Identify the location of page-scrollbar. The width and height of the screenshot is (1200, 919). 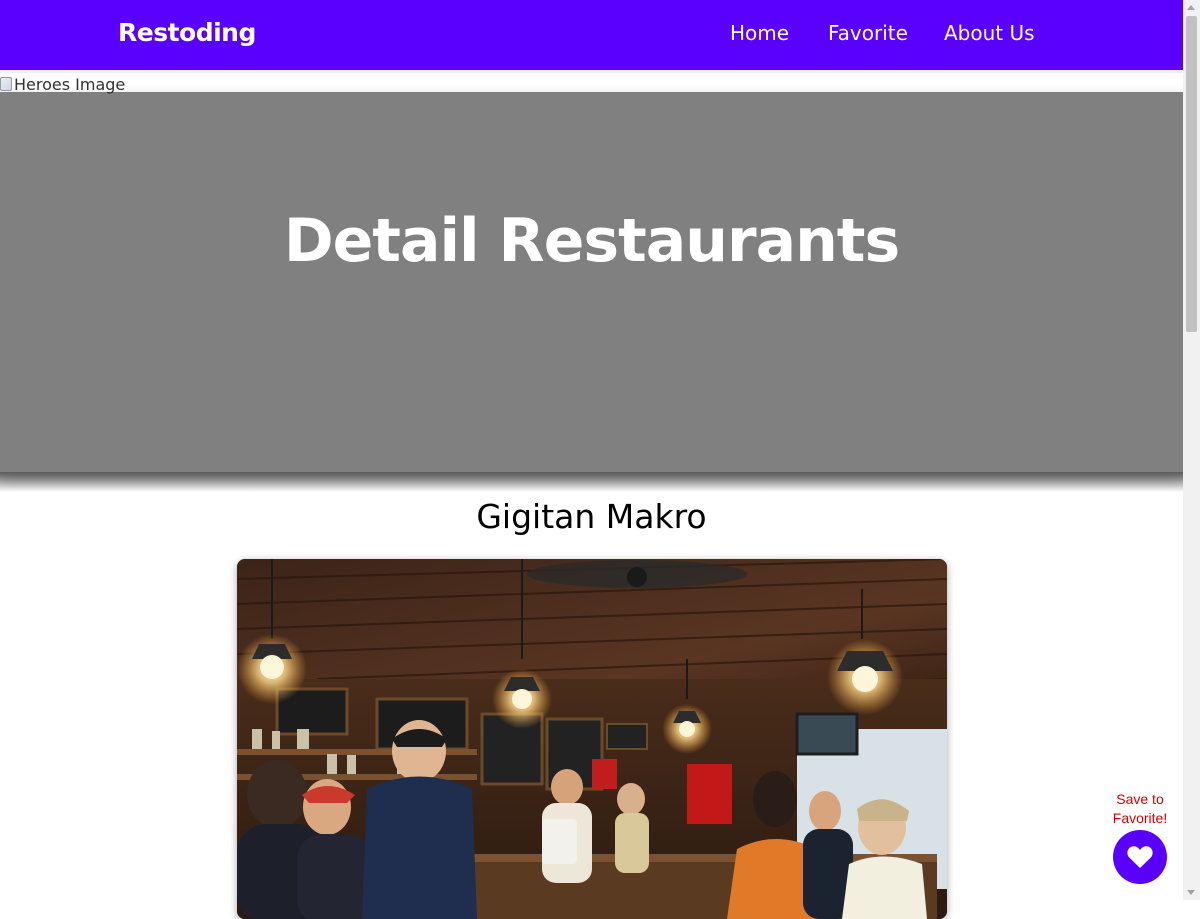
(1191, 450).